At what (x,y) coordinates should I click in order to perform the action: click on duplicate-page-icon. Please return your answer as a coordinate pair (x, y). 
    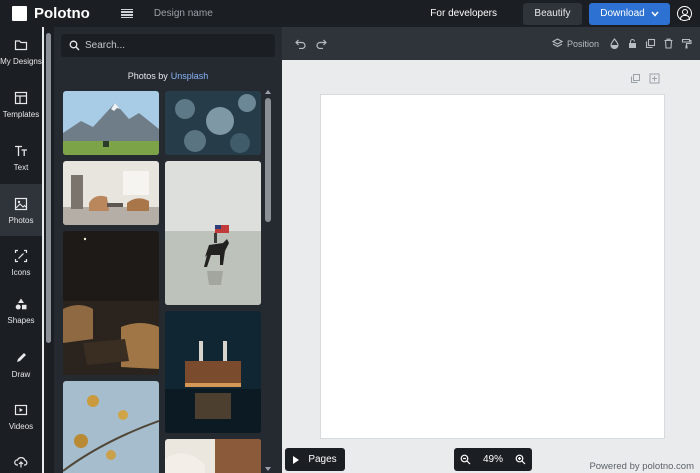
    Looking at the image, I should click on (635, 78).